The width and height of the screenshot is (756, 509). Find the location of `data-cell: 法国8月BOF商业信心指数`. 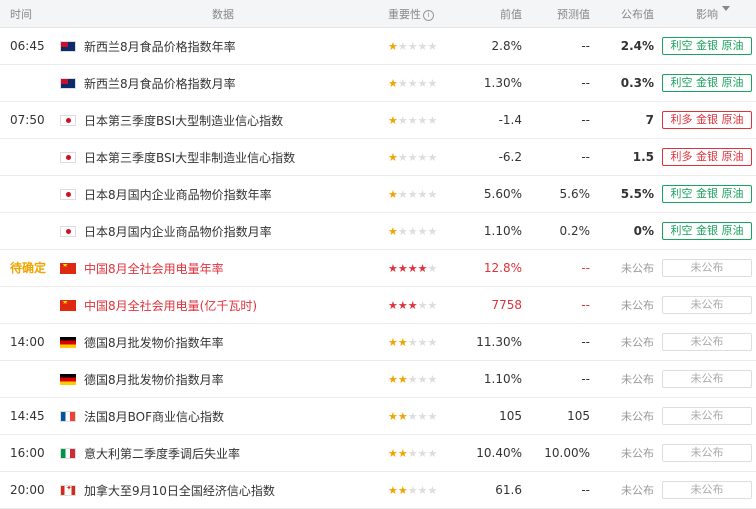

data-cell: 法国8月BOF商业信心指数 is located at coordinates (223, 416).